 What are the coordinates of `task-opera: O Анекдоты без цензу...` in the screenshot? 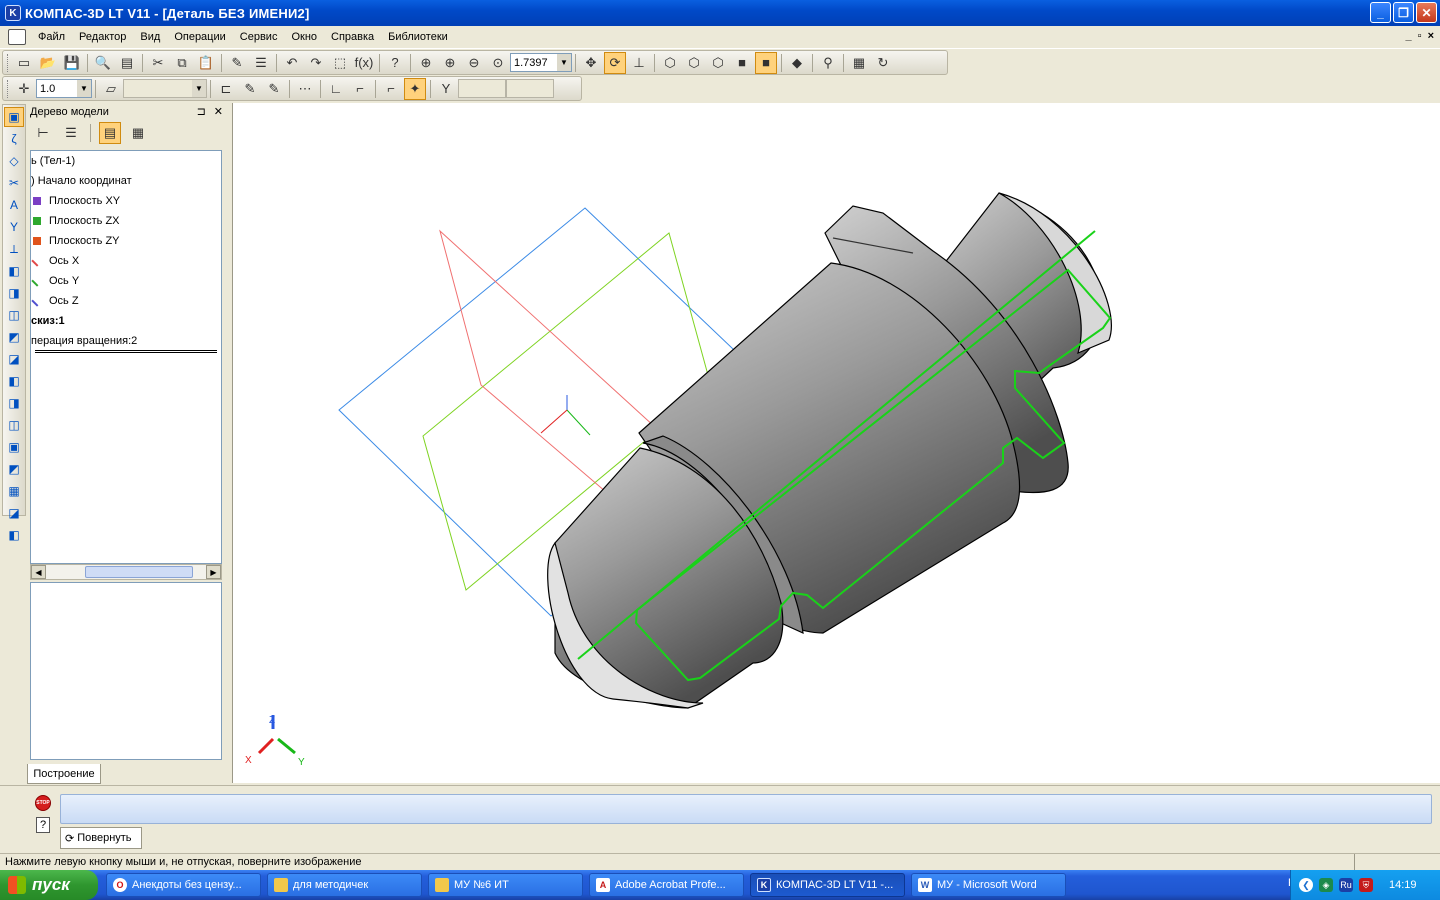 It's located at (183, 885).